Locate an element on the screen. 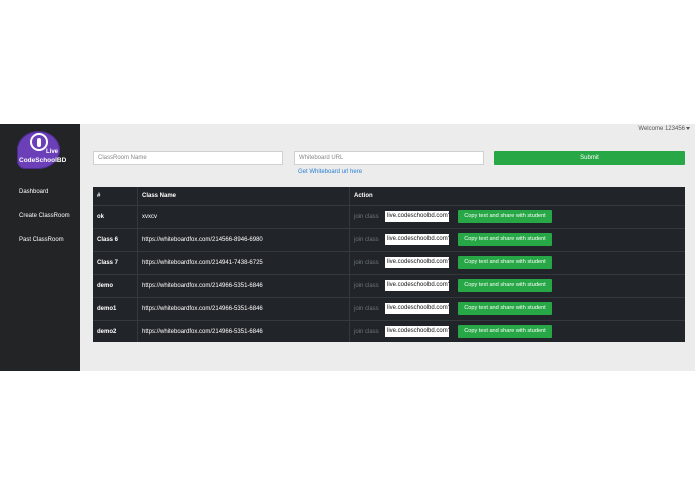 The height and width of the screenshot is (494, 695). caret-down-icon is located at coordinates (688, 128).